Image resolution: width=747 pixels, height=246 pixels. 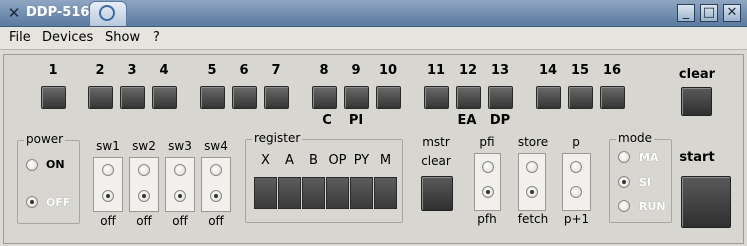 What do you see at coordinates (468, 70) in the screenshot?
I see `switch-number-12: 12` at bounding box center [468, 70].